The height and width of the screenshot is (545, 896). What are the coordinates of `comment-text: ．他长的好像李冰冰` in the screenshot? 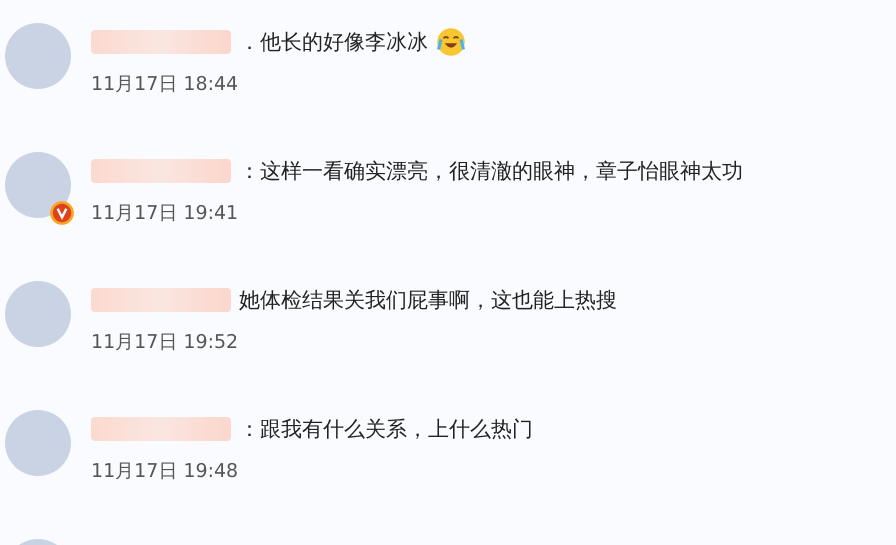 It's located at (333, 42).